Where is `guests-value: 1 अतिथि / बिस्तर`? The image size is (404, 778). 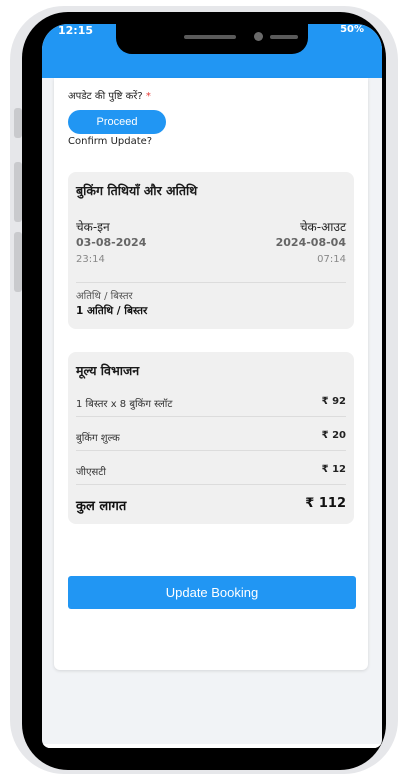 guests-value: 1 अतिथि / बिस्तर is located at coordinates (112, 311).